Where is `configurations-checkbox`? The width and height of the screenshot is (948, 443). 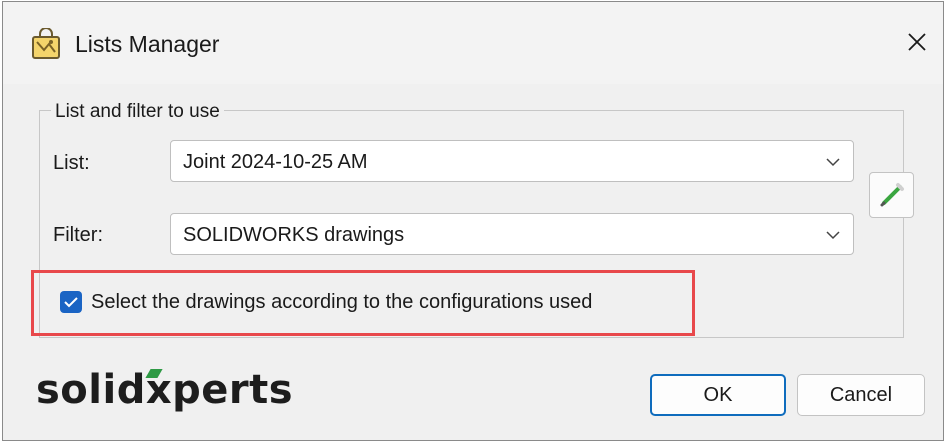
configurations-checkbox is located at coordinates (71, 302).